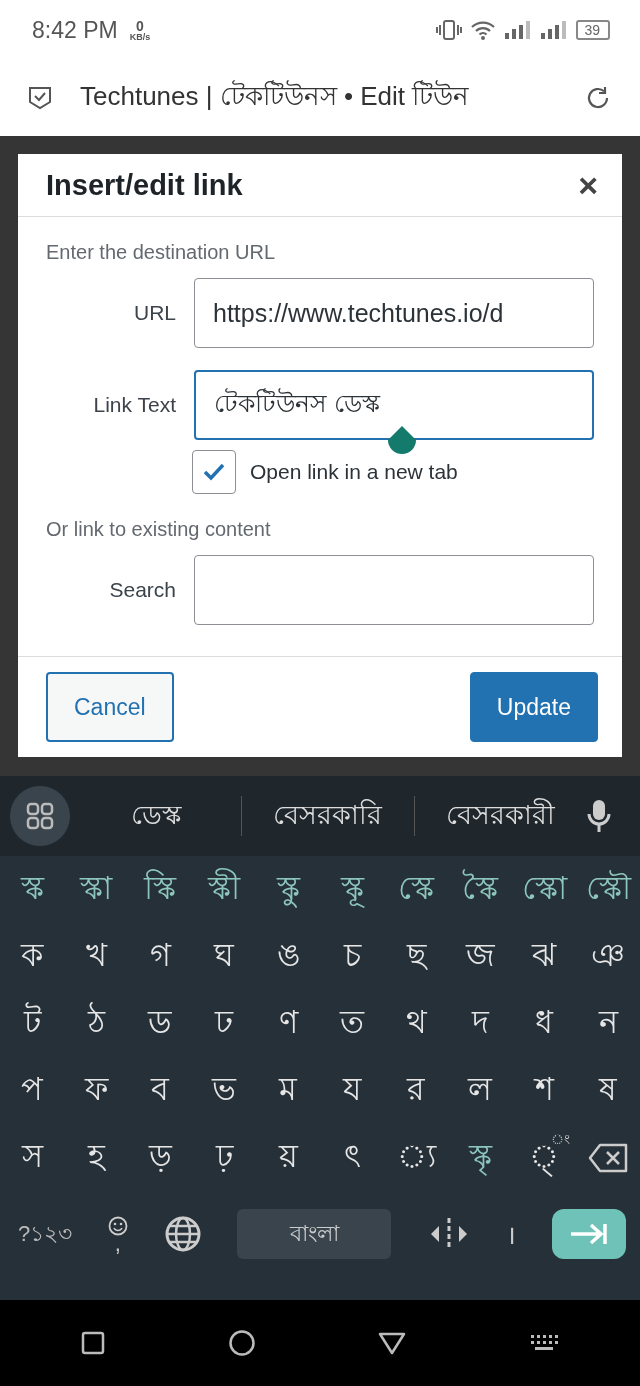  Describe the element at coordinates (394, 405) in the screenshot. I see `input-field: টেকটিউনস ডেস্ক` at that location.